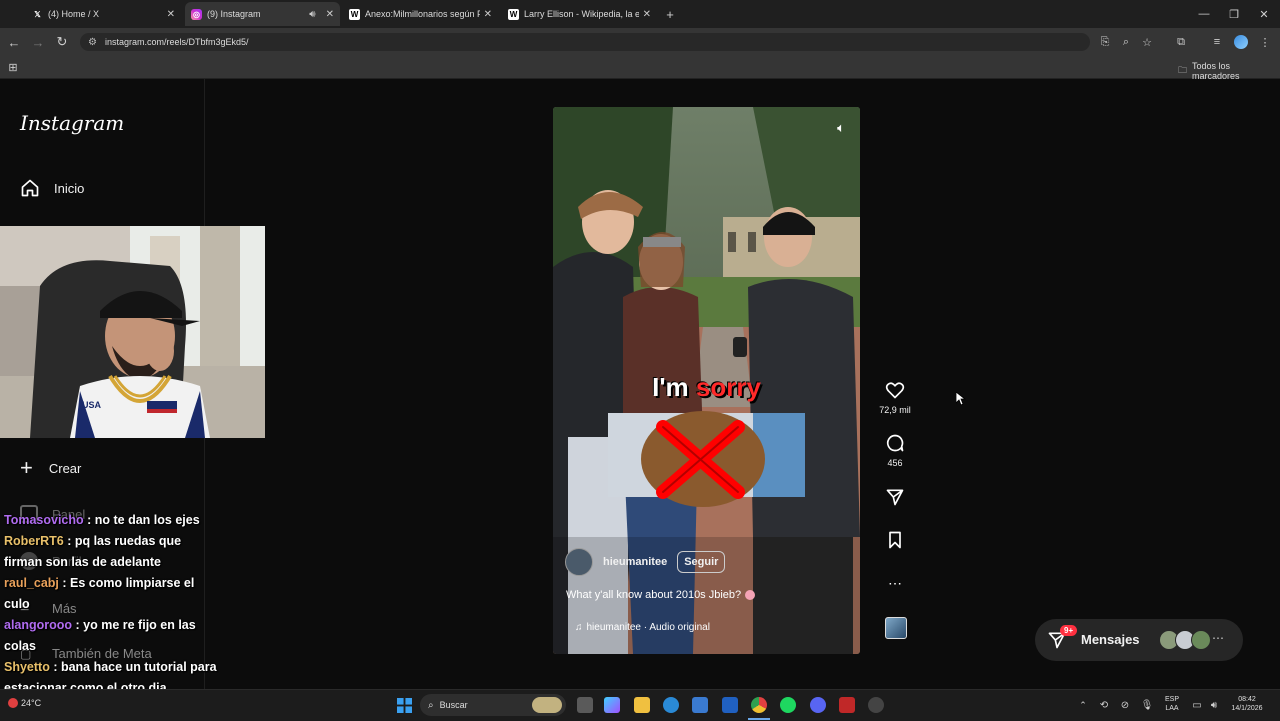 The height and width of the screenshot is (721, 1280). I want to click on url-text: instagram.com/reels/DTbfm3gEkd5/, so click(176, 42).